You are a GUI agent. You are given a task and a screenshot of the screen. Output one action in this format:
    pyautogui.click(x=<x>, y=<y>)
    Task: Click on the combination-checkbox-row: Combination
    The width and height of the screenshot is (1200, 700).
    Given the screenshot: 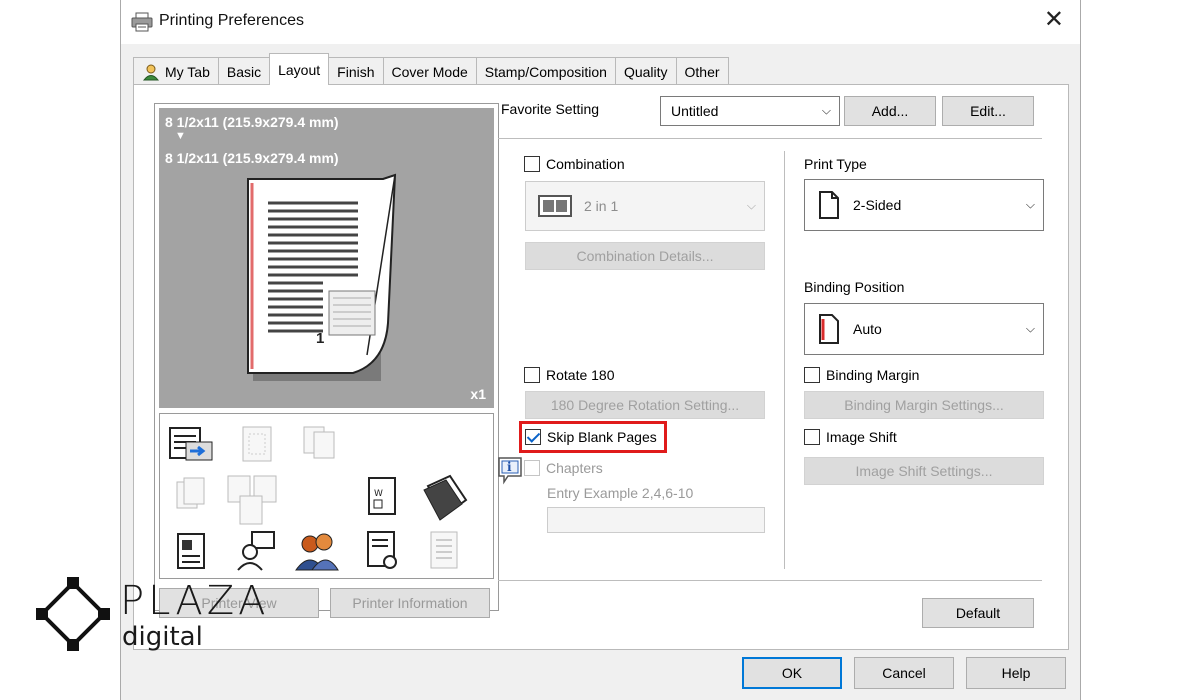 What is the action you would take?
    pyautogui.click(x=574, y=164)
    